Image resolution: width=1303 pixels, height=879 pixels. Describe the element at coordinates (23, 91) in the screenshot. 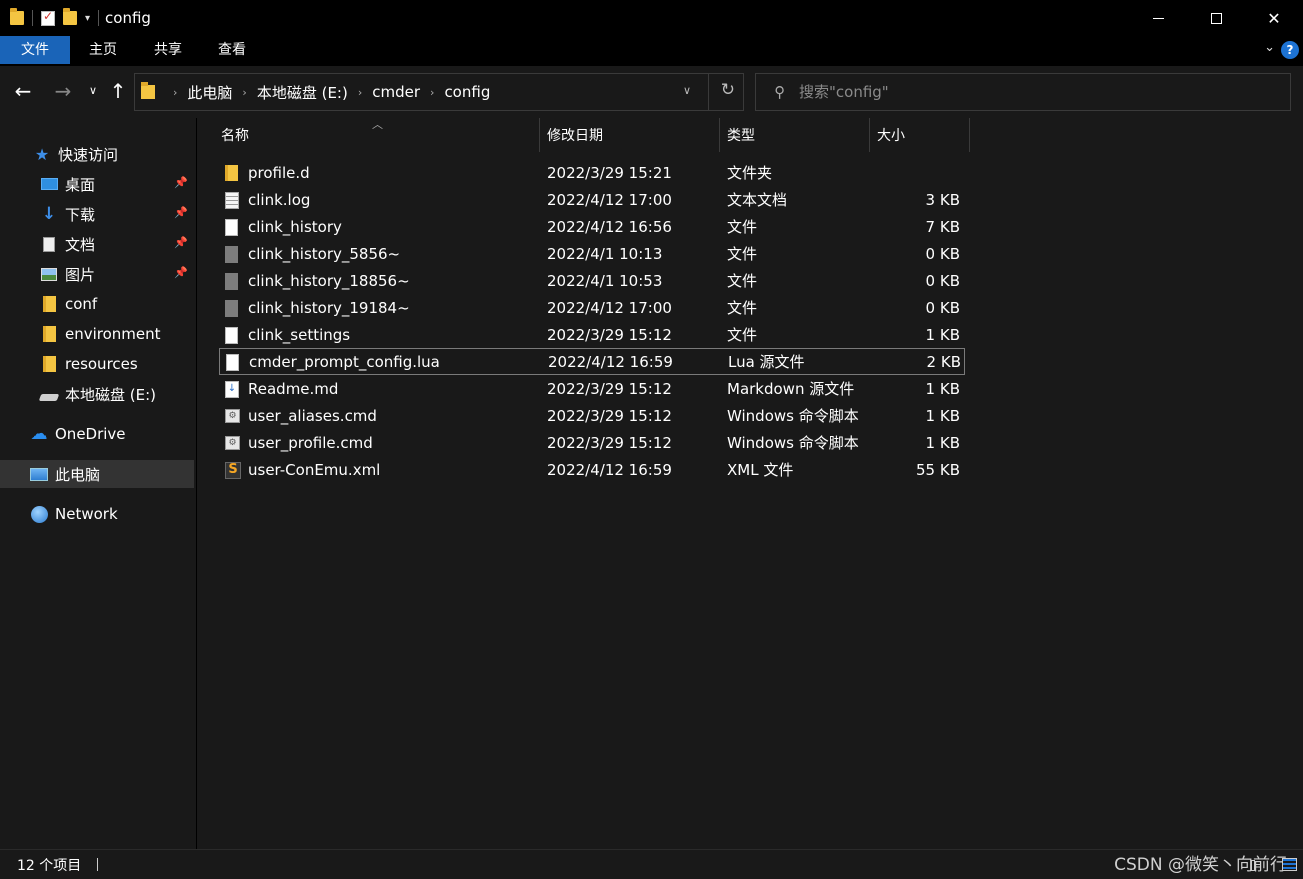

I see `back-button: ←` at that location.